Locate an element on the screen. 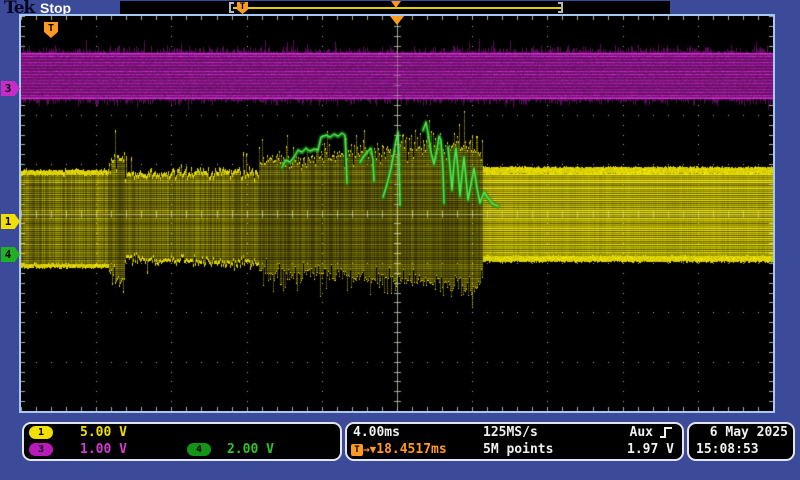 This screenshot has width=800, height=480. ch3-ch4-readout-row: 3 1.00 V 4 2.00 V is located at coordinates (182, 449).